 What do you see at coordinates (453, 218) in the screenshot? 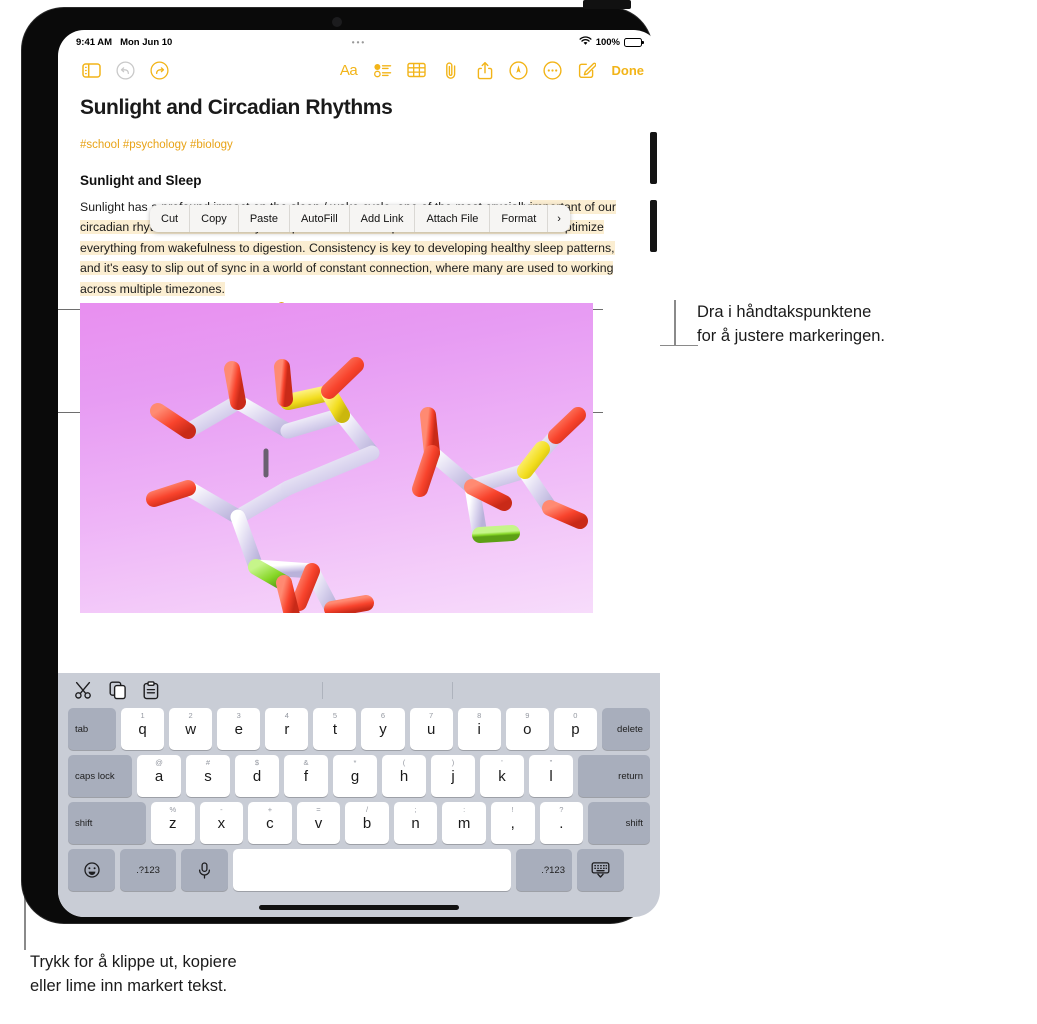
I see `context-menu-attach-file: Attach File` at bounding box center [453, 218].